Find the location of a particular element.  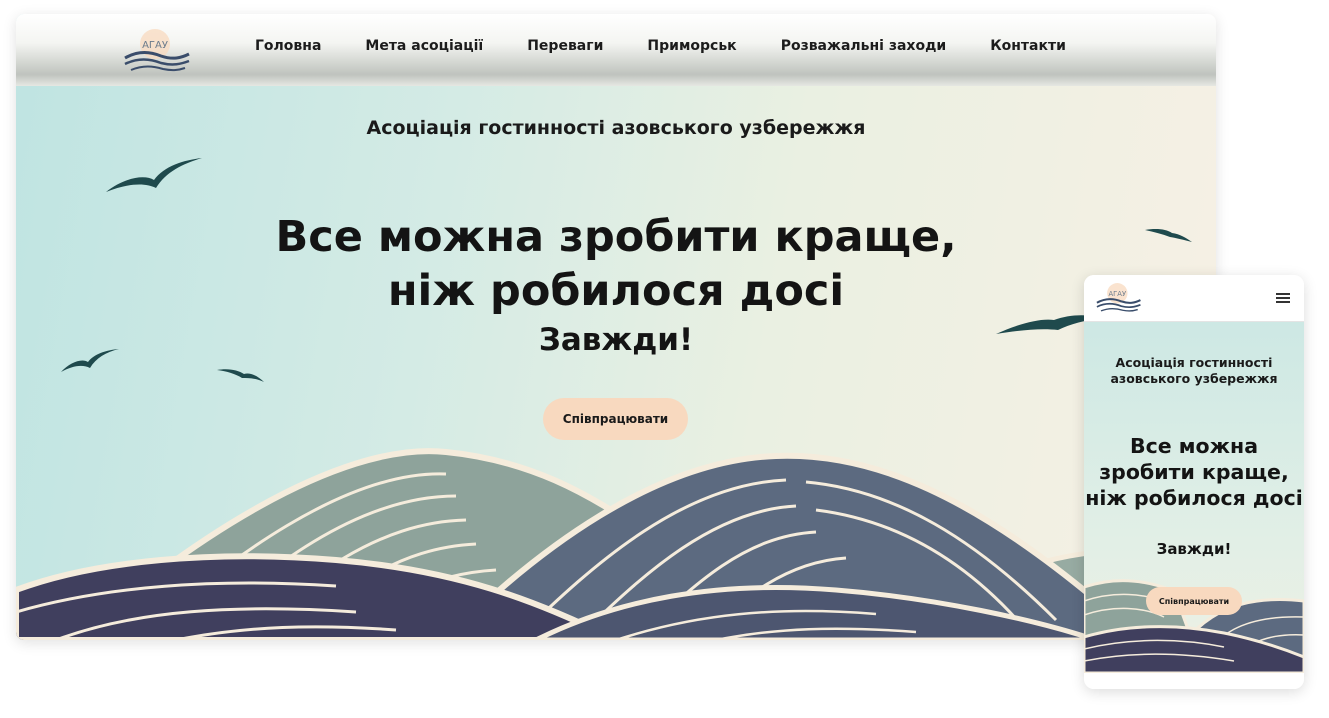

mobile-wave-illustration is located at coordinates (1194, 626).